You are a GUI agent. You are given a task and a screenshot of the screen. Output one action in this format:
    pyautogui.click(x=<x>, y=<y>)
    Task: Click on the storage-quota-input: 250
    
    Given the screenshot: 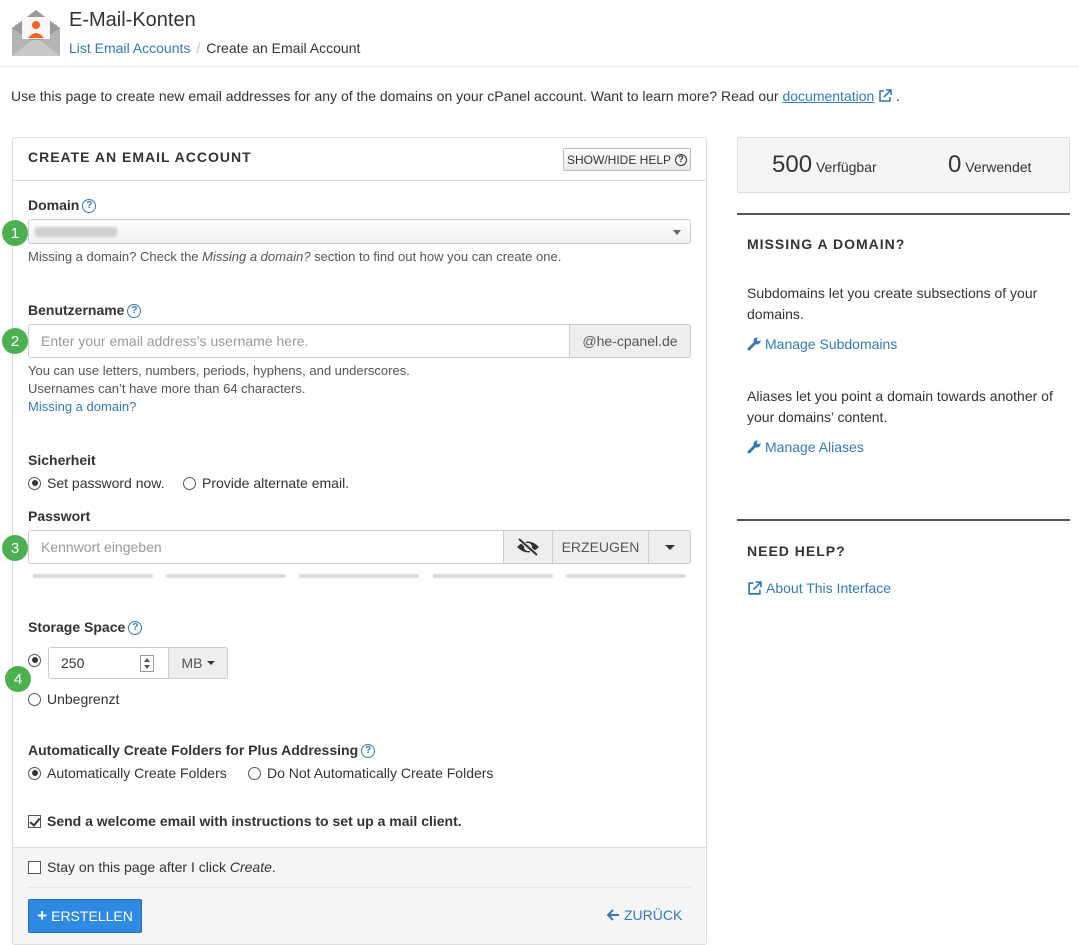 What is the action you would take?
    pyautogui.click(x=108, y=663)
    